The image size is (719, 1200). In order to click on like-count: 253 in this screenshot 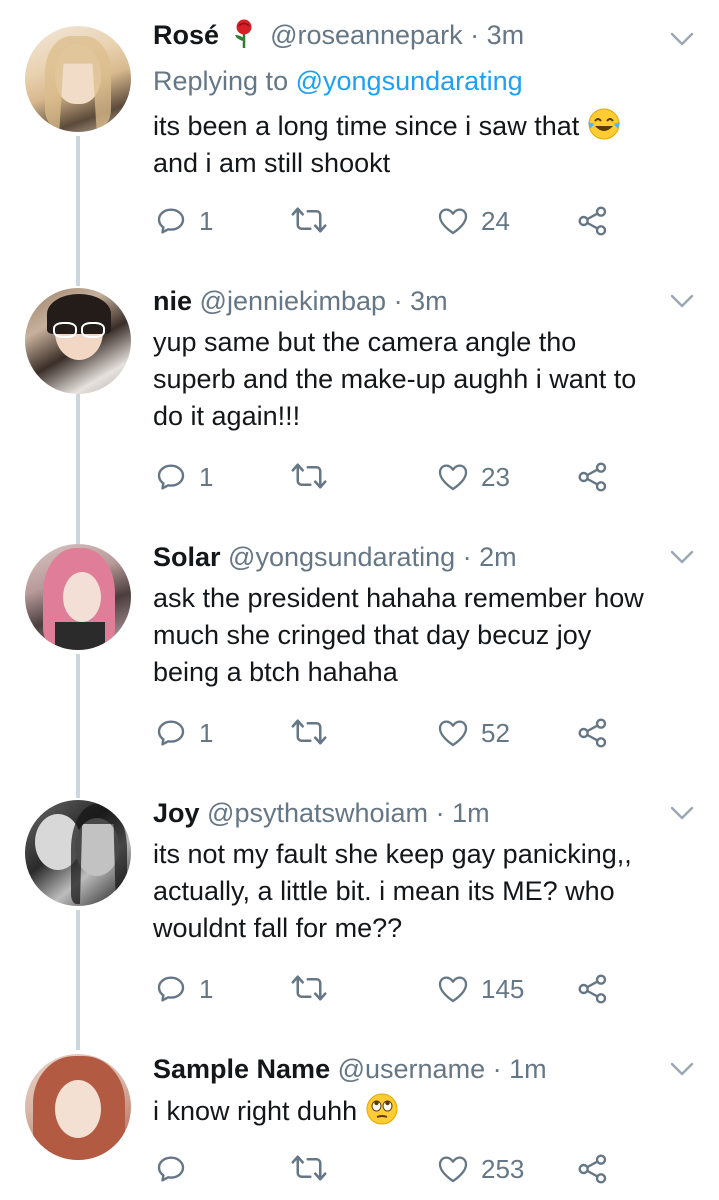, I will do `click(503, 1168)`.